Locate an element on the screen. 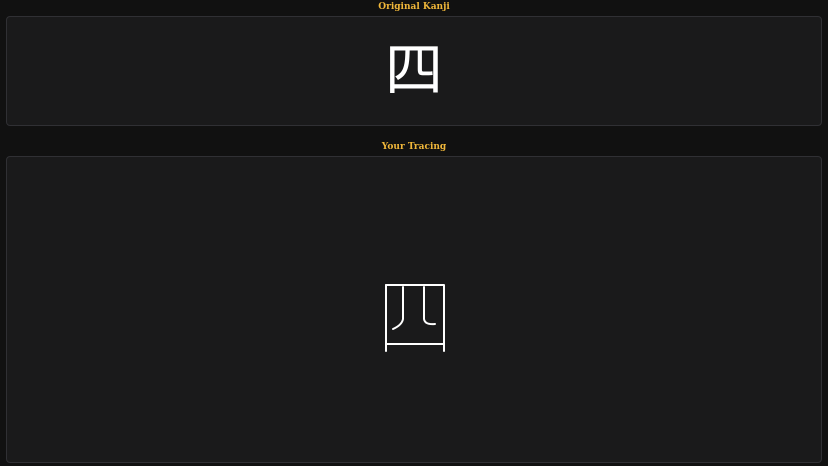 The height and width of the screenshot is (466, 828). original-kanji-glyph: 四 is located at coordinates (413, 70).